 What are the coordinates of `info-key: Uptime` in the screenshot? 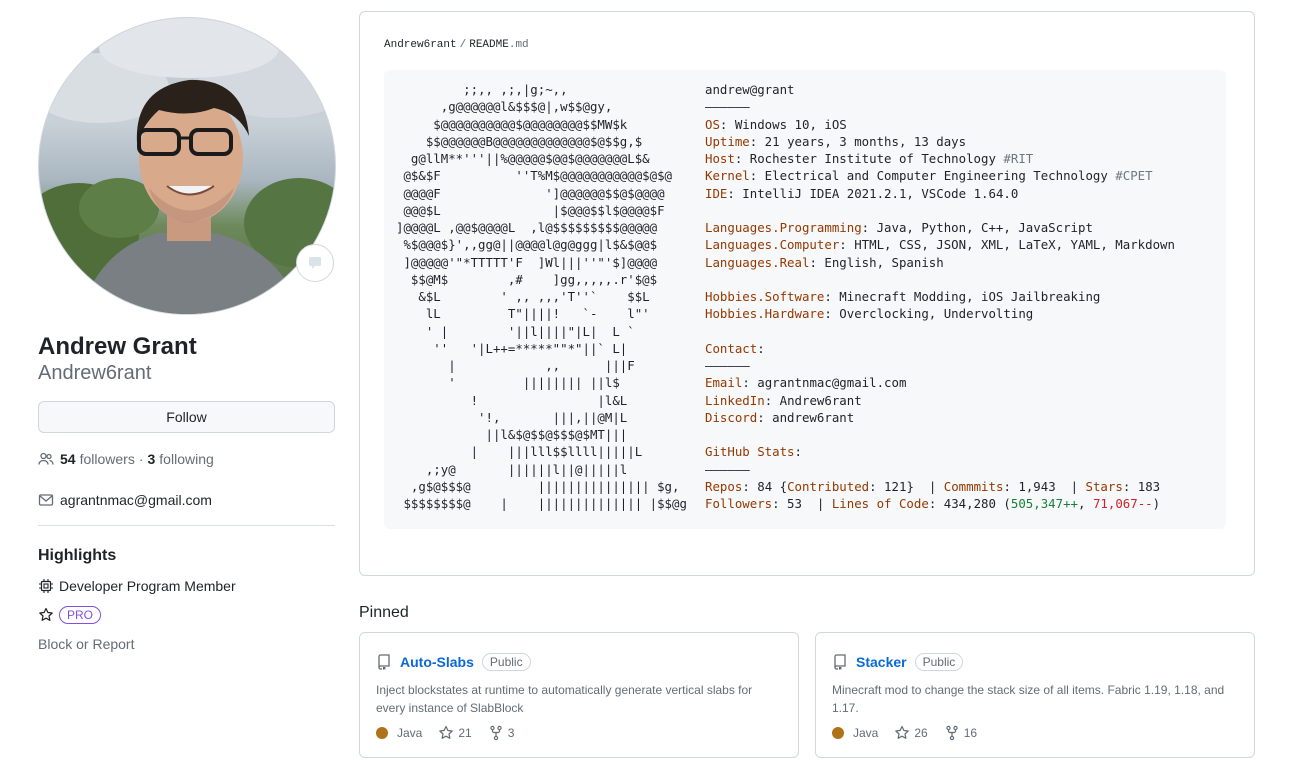 It's located at (727, 141).